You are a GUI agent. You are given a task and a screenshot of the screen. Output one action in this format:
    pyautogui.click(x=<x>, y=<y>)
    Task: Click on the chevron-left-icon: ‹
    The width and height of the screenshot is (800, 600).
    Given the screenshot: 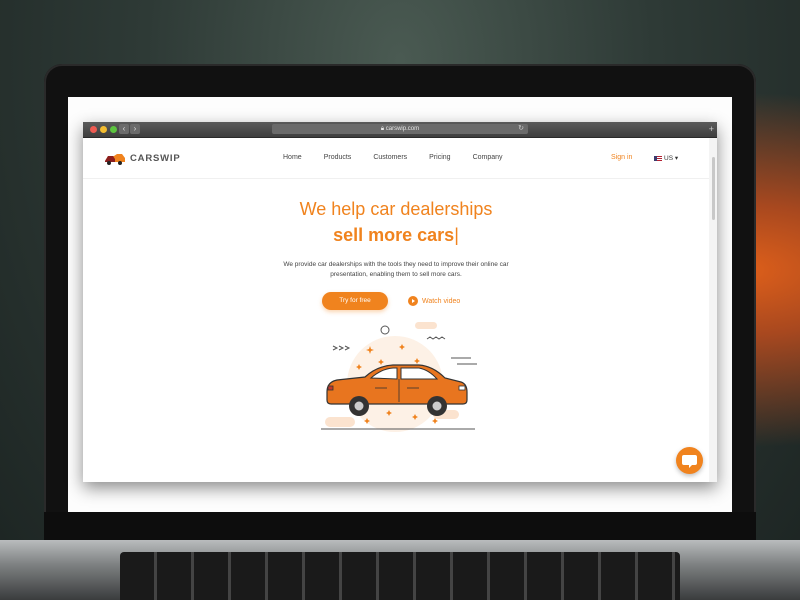 What is the action you would take?
    pyautogui.click(x=124, y=129)
    